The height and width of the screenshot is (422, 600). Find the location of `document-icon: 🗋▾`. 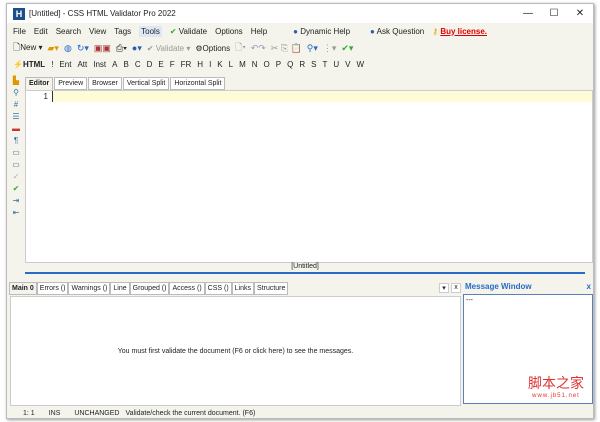

document-icon: 🗋▾ is located at coordinates (240, 48).